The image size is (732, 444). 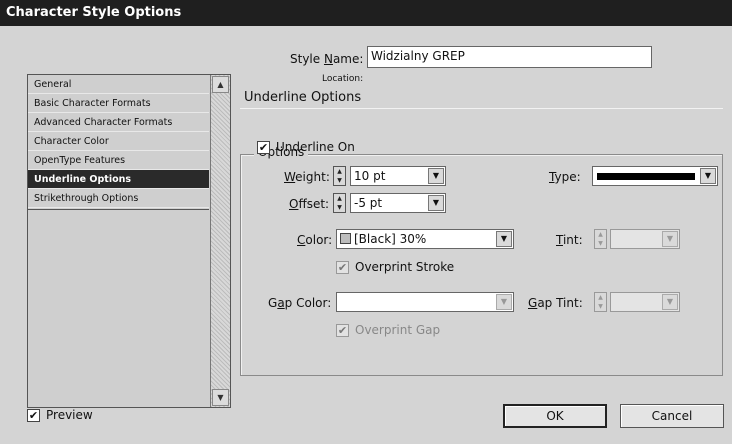 I want to click on sidebar-item-basic-character-formats: Basic Character Formats, so click(x=118, y=103).